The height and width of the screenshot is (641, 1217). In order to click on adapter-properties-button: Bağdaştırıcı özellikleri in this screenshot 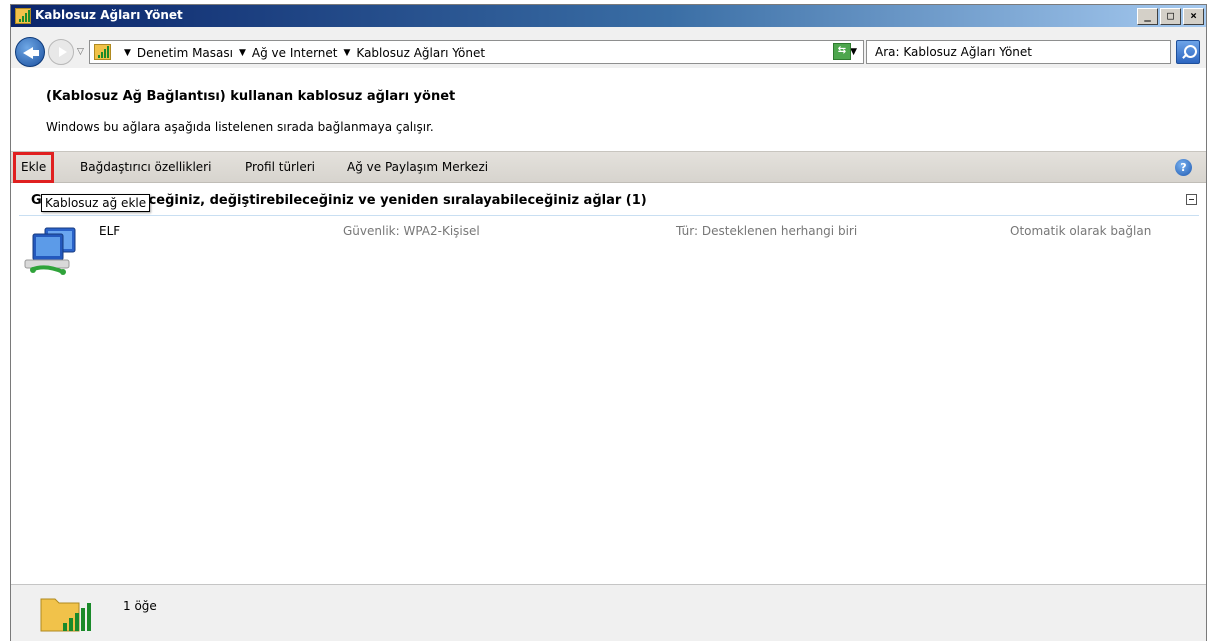, I will do `click(145, 167)`.